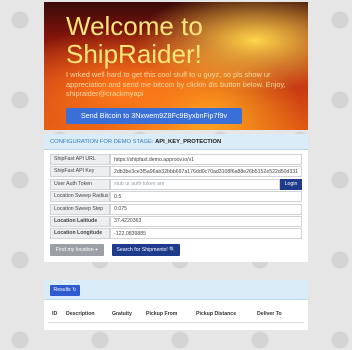 This screenshot has height=350, width=352. I want to click on sweep-radius-input, so click(206, 197).